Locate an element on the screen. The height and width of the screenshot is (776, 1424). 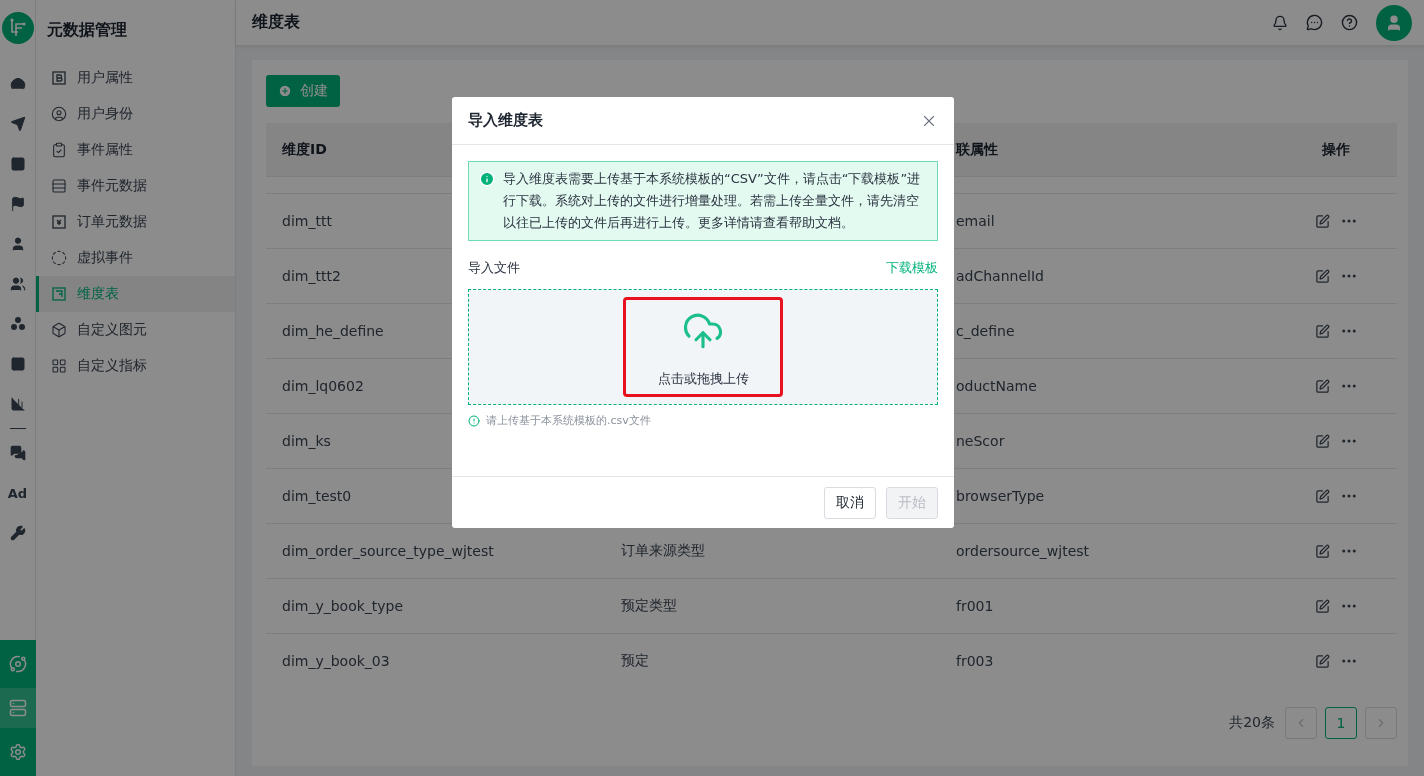
letter-b-icon is located at coordinates (59, 78).